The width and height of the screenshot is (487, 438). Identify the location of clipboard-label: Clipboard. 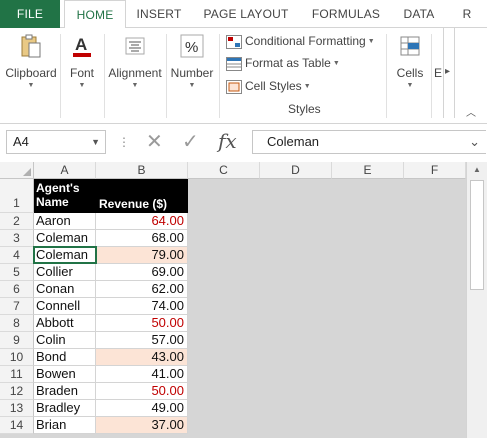
(31, 73).